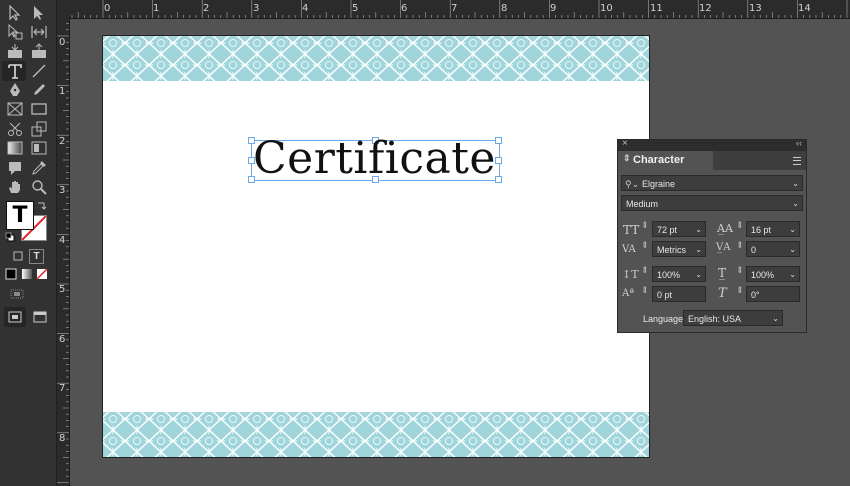 This screenshot has width=850, height=486. Describe the element at coordinates (39, 51) in the screenshot. I see `content-placer-tool-icon` at that location.